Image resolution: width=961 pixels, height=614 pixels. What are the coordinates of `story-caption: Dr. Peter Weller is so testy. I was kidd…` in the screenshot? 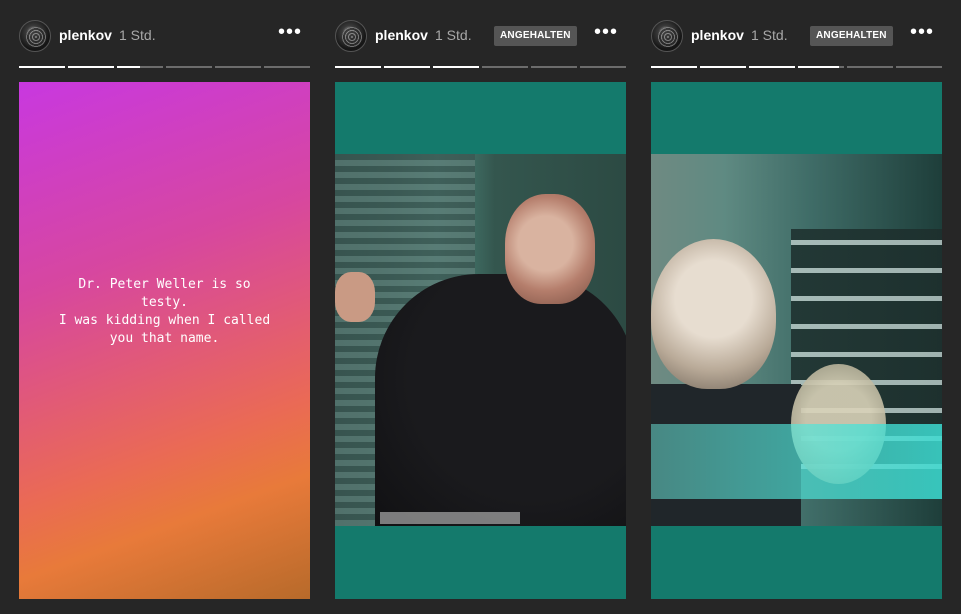 It's located at (164, 312).